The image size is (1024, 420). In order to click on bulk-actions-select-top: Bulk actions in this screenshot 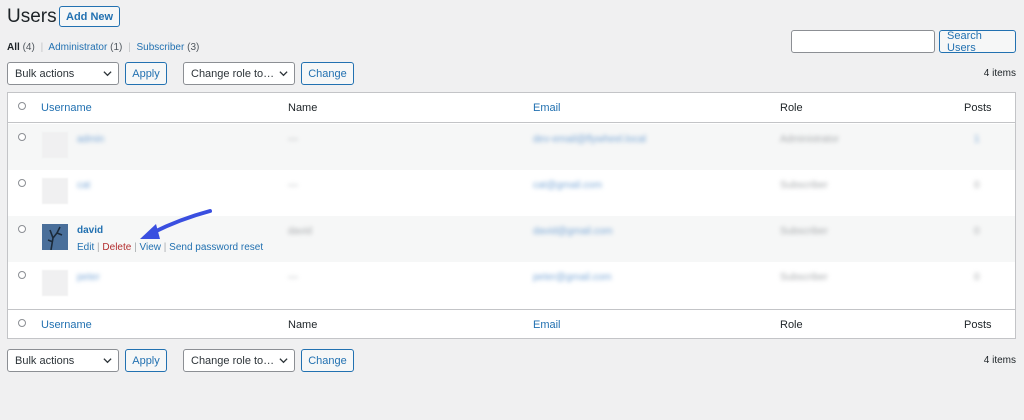, I will do `click(63, 73)`.